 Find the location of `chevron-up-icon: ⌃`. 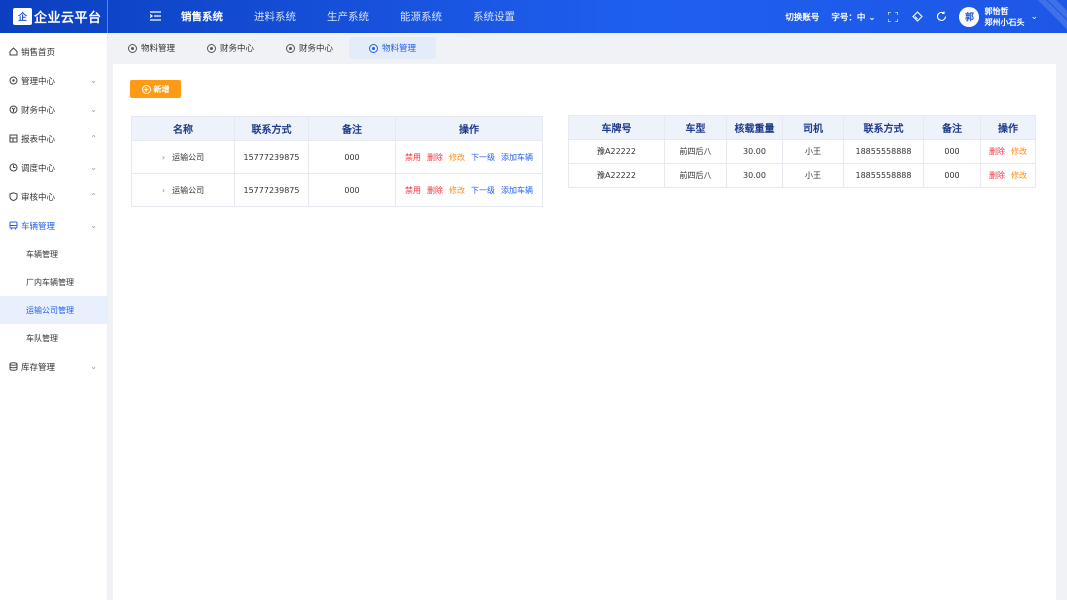

chevron-up-icon: ⌃ is located at coordinates (93, 196).